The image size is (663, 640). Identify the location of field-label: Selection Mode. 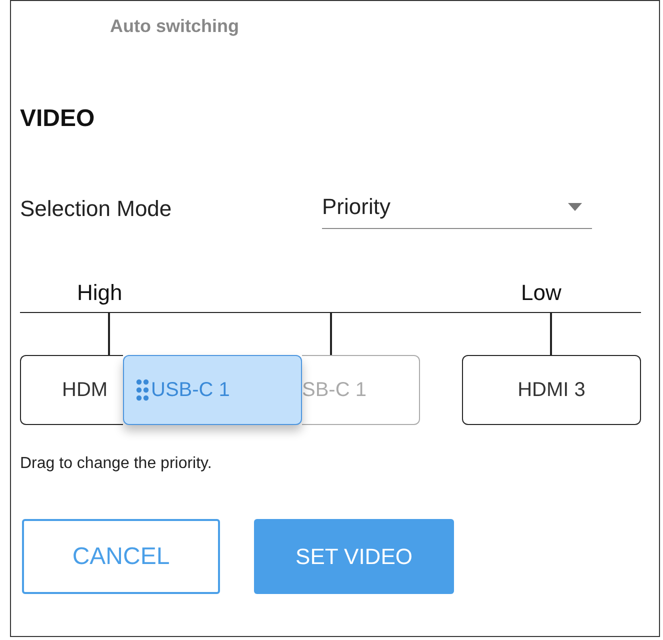
(96, 208).